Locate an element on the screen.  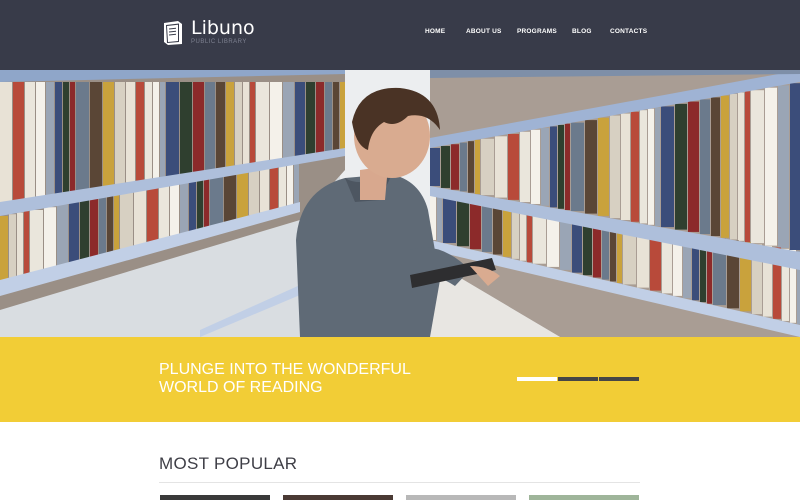
slider-pagination is located at coordinates (578, 379).